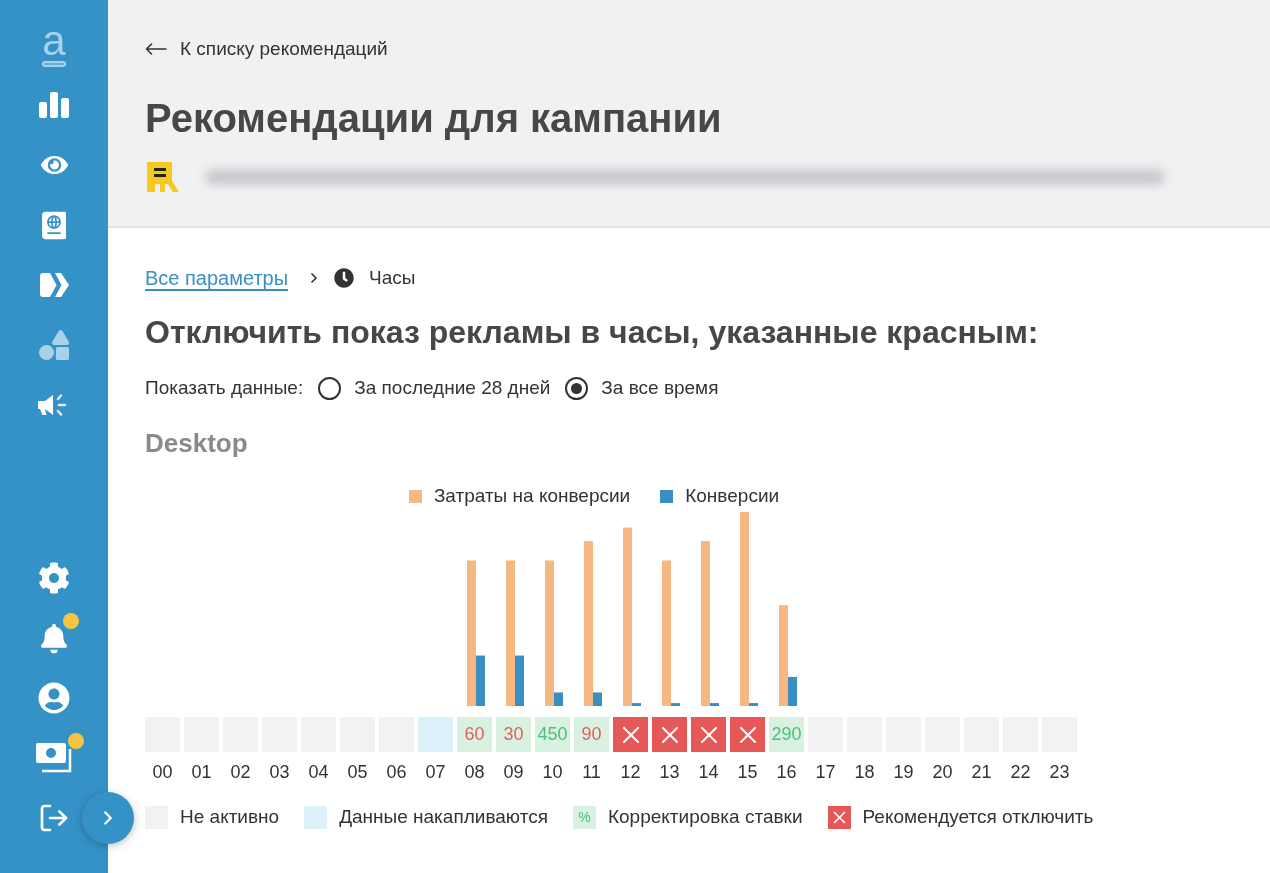  Describe the element at coordinates (54, 638) in the screenshot. I see `bell-icon` at that location.